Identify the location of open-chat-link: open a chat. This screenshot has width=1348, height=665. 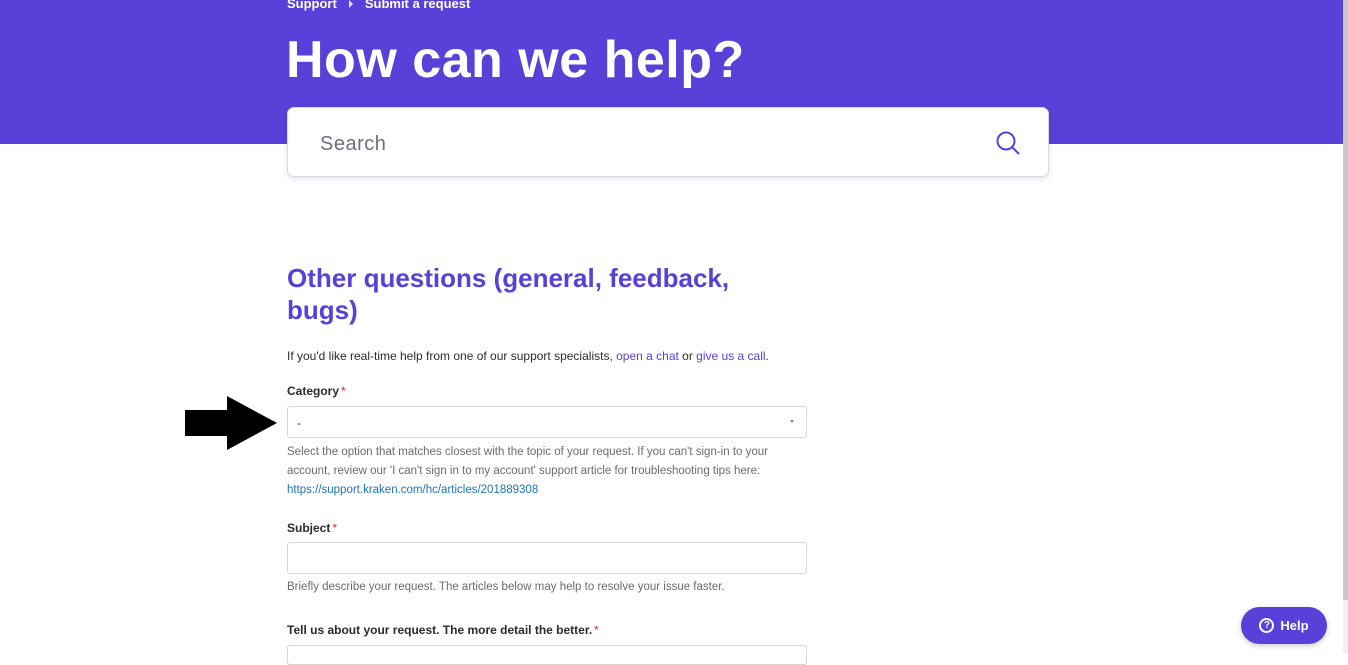
(647, 356).